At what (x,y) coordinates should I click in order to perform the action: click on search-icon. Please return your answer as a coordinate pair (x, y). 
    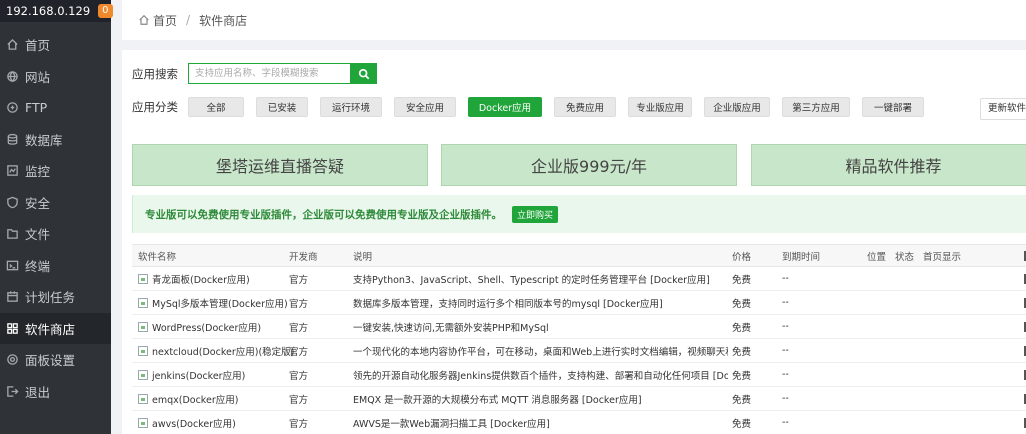
    Looking at the image, I should click on (363, 73).